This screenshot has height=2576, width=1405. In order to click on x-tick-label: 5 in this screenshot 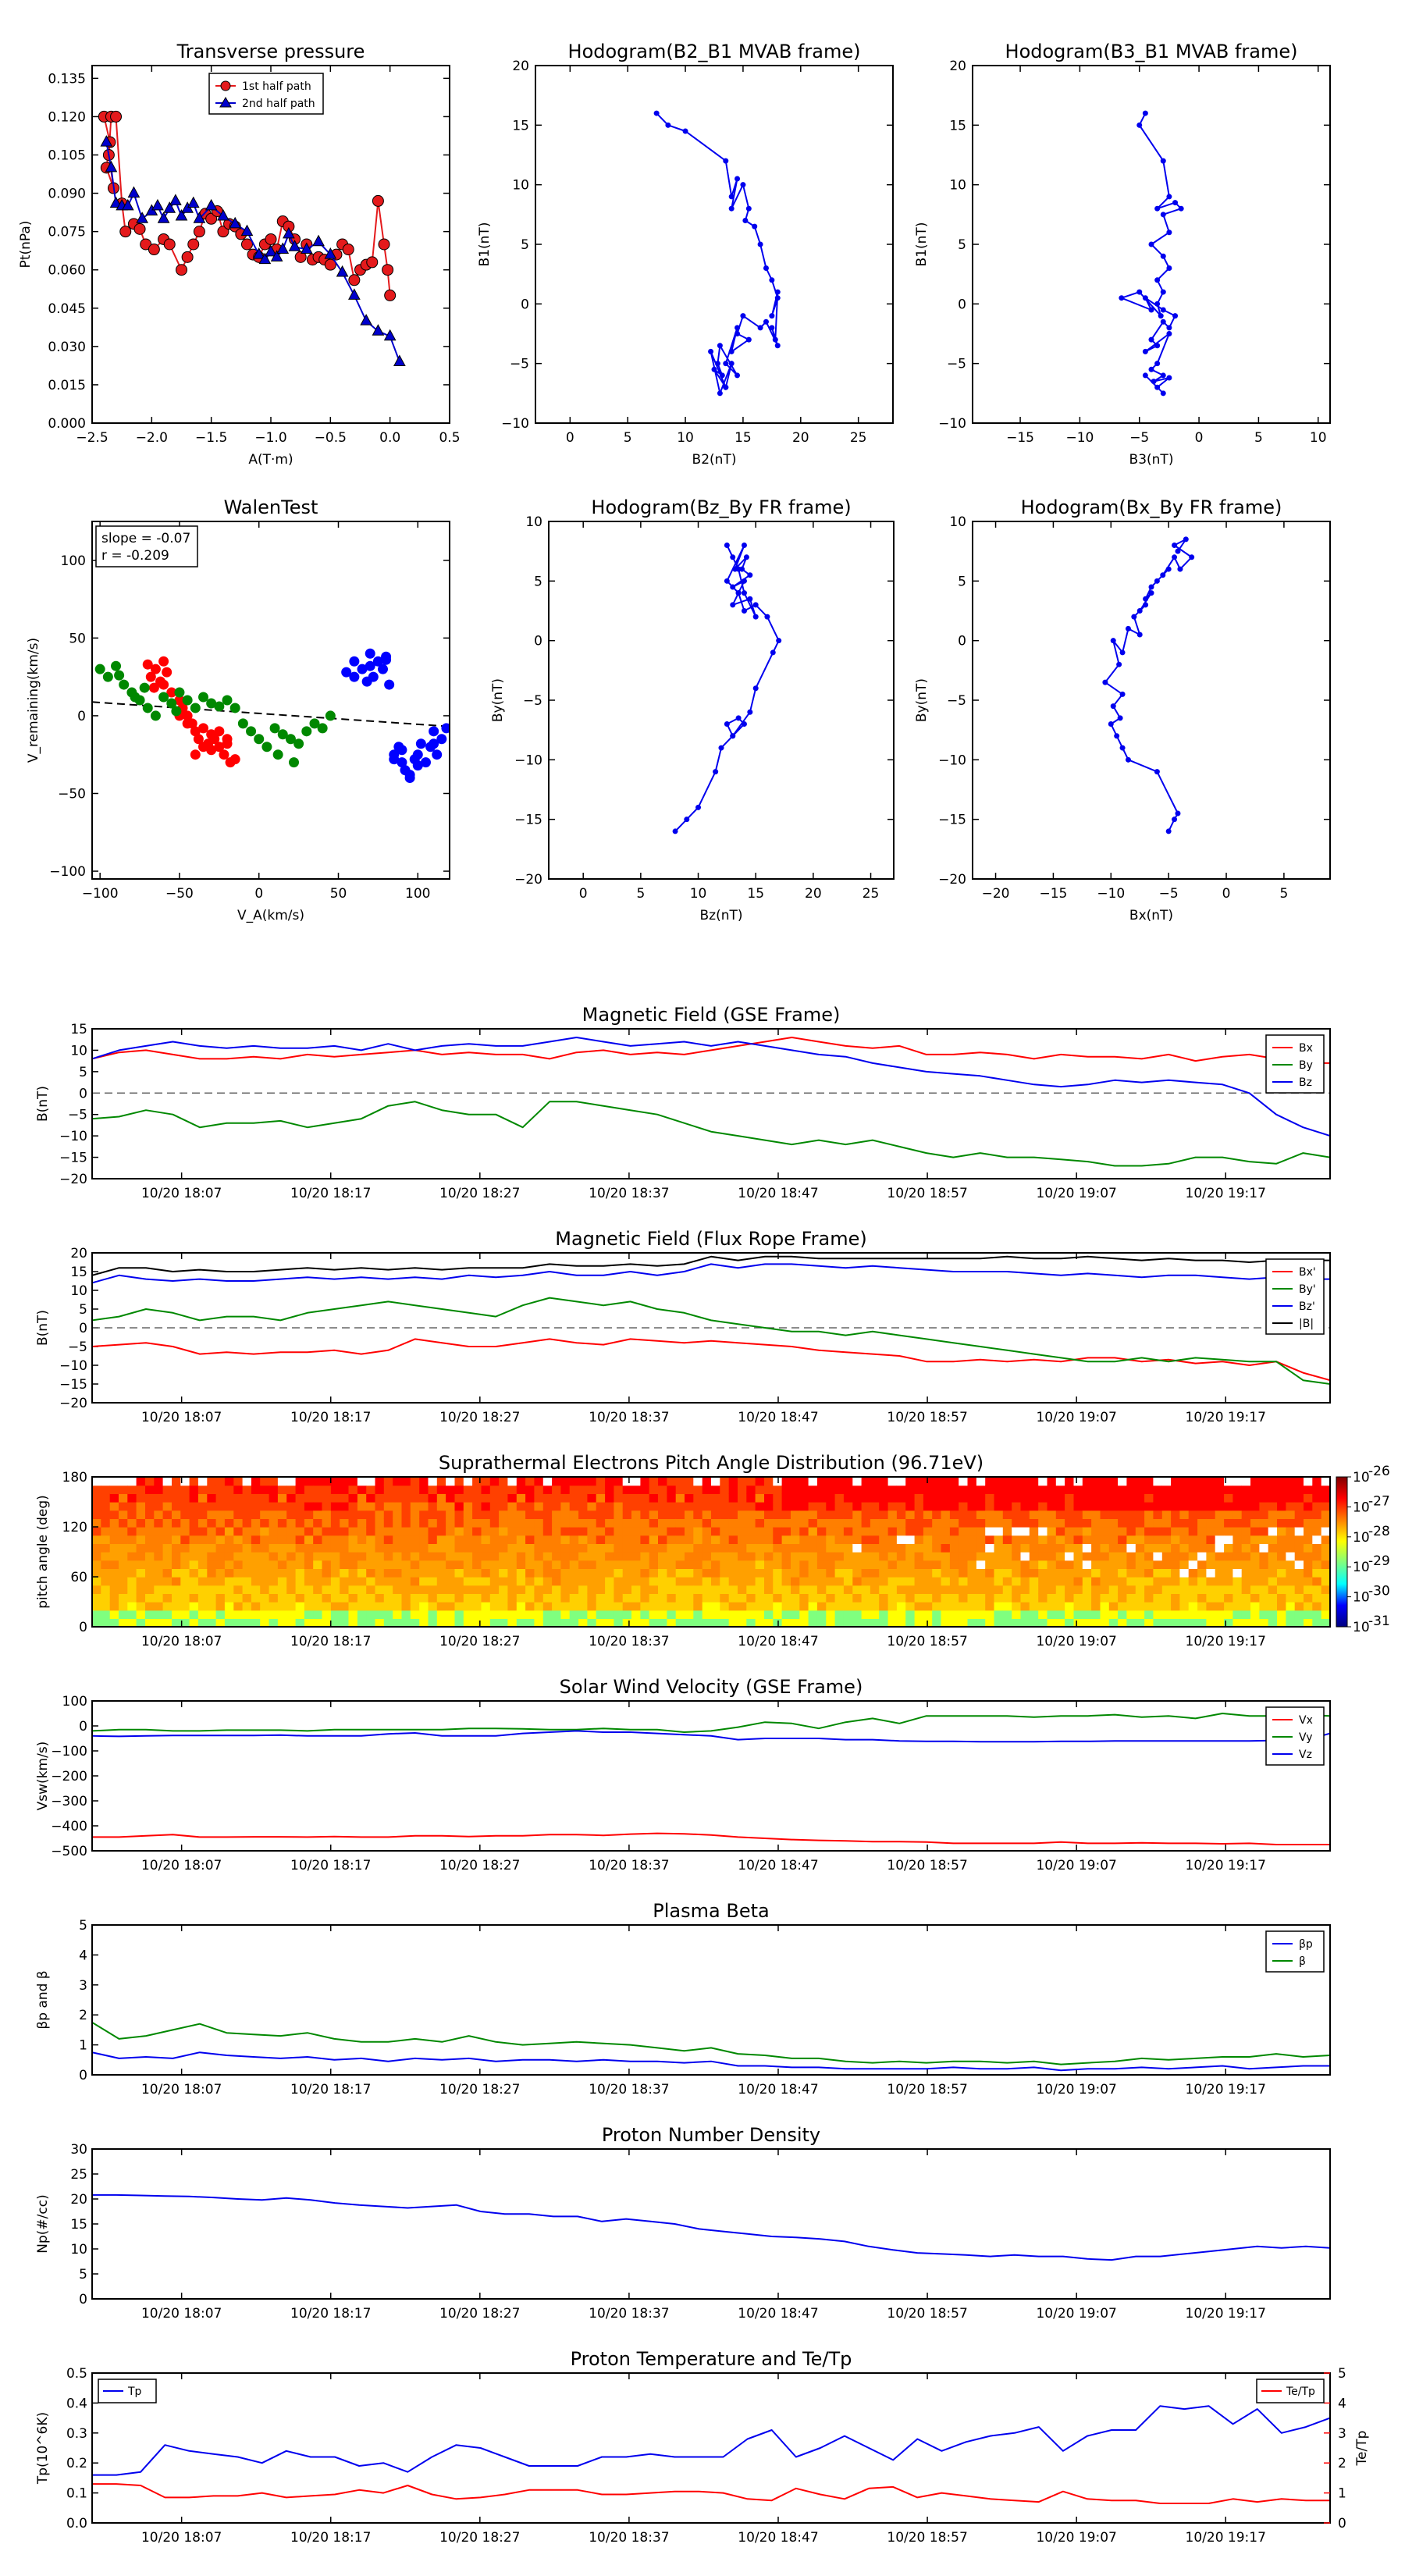, I will do `click(628, 438)`.